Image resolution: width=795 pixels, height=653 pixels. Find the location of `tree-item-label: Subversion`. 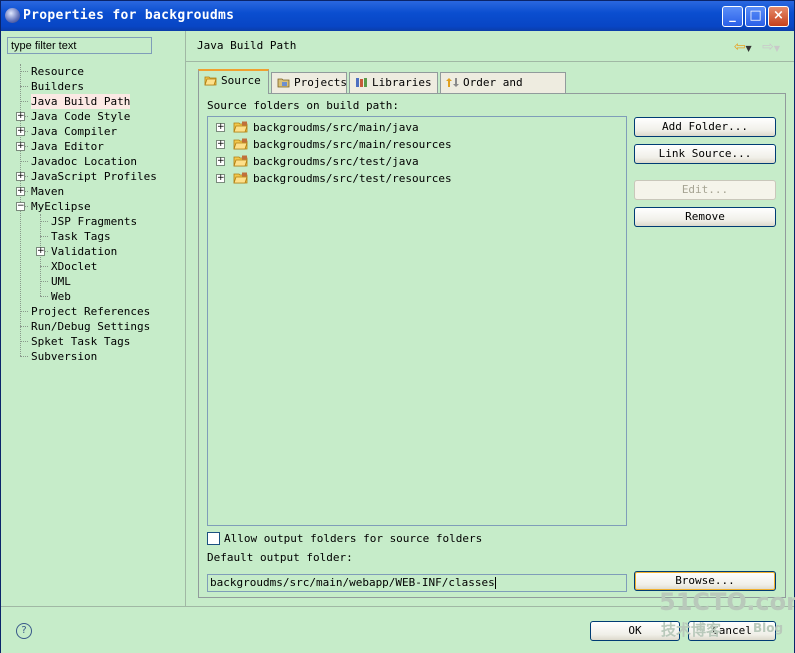

tree-item-label: Subversion is located at coordinates (64, 356).